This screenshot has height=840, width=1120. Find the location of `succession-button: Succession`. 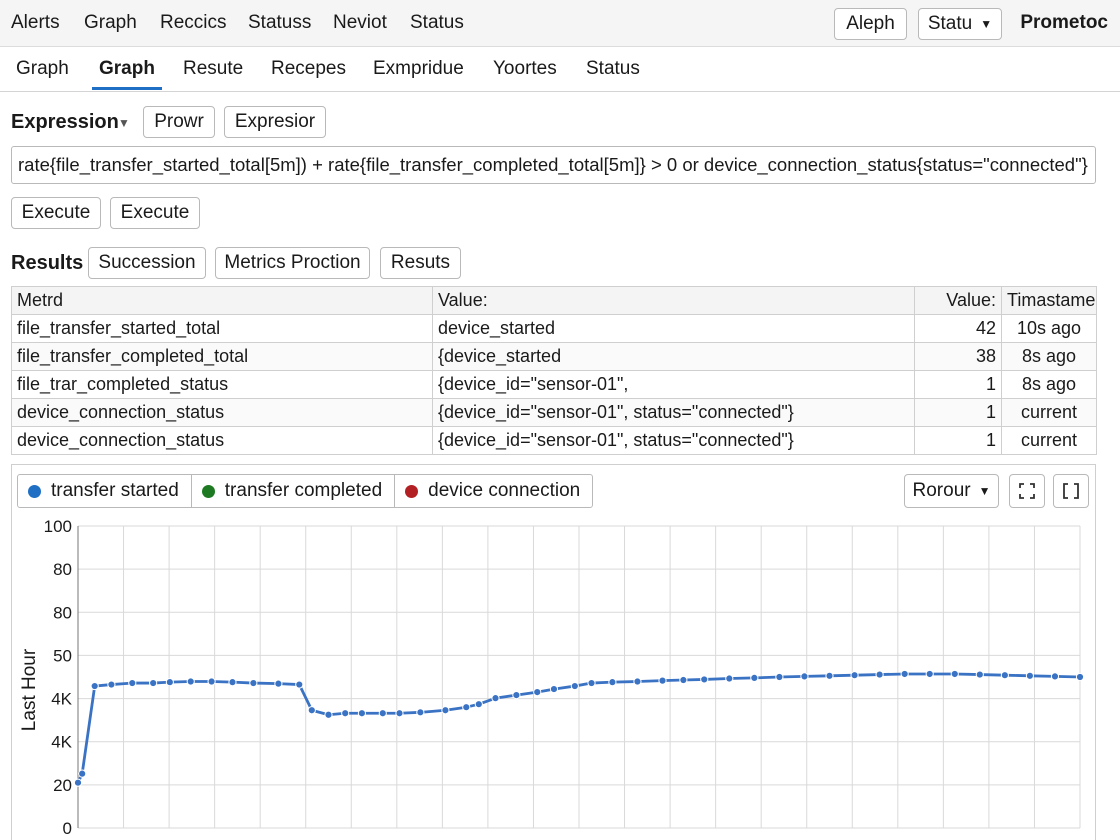

succession-button: Succession is located at coordinates (147, 263).